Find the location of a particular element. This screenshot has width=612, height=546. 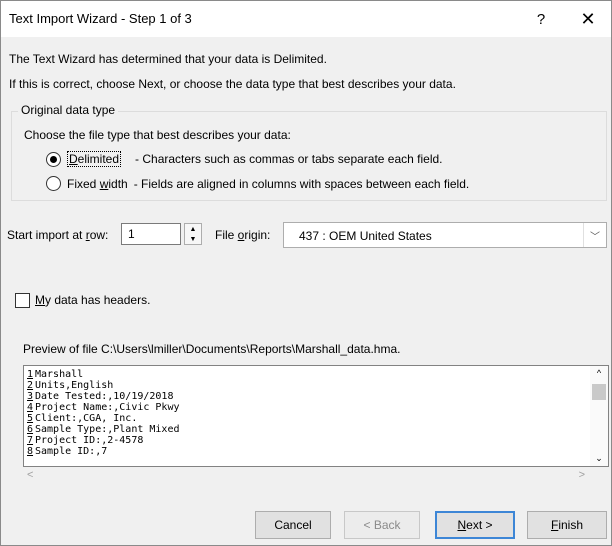

close-icon: ✕ is located at coordinates (588, 19).